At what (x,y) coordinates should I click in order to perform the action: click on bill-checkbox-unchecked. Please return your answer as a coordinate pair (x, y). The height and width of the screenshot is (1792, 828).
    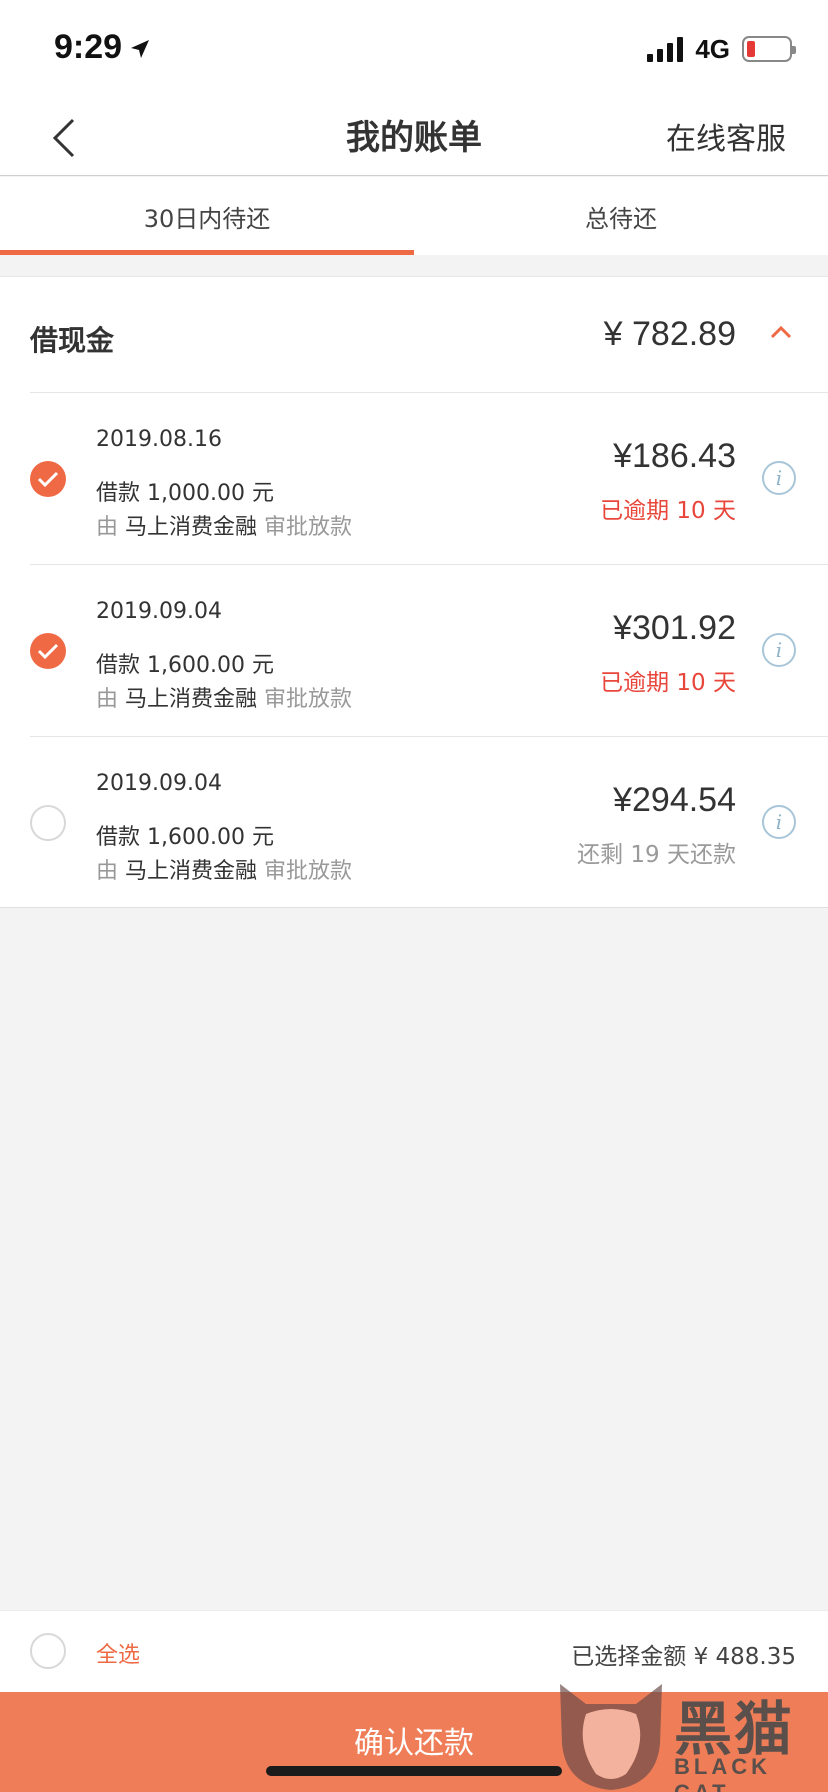
    Looking at the image, I should click on (48, 823).